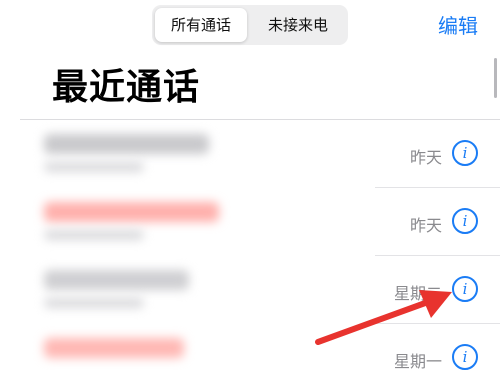  What do you see at coordinates (383, 317) in the screenshot?
I see `annotation-arrow-icon` at bounding box center [383, 317].